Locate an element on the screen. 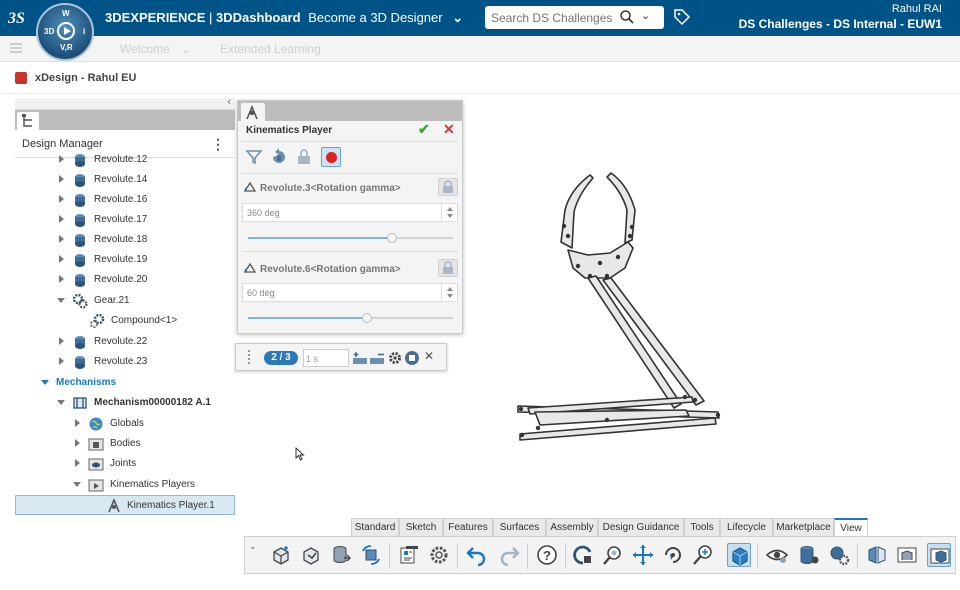 Image resolution: width=960 pixels, height=590 pixels. pan-button is located at coordinates (643, 555).